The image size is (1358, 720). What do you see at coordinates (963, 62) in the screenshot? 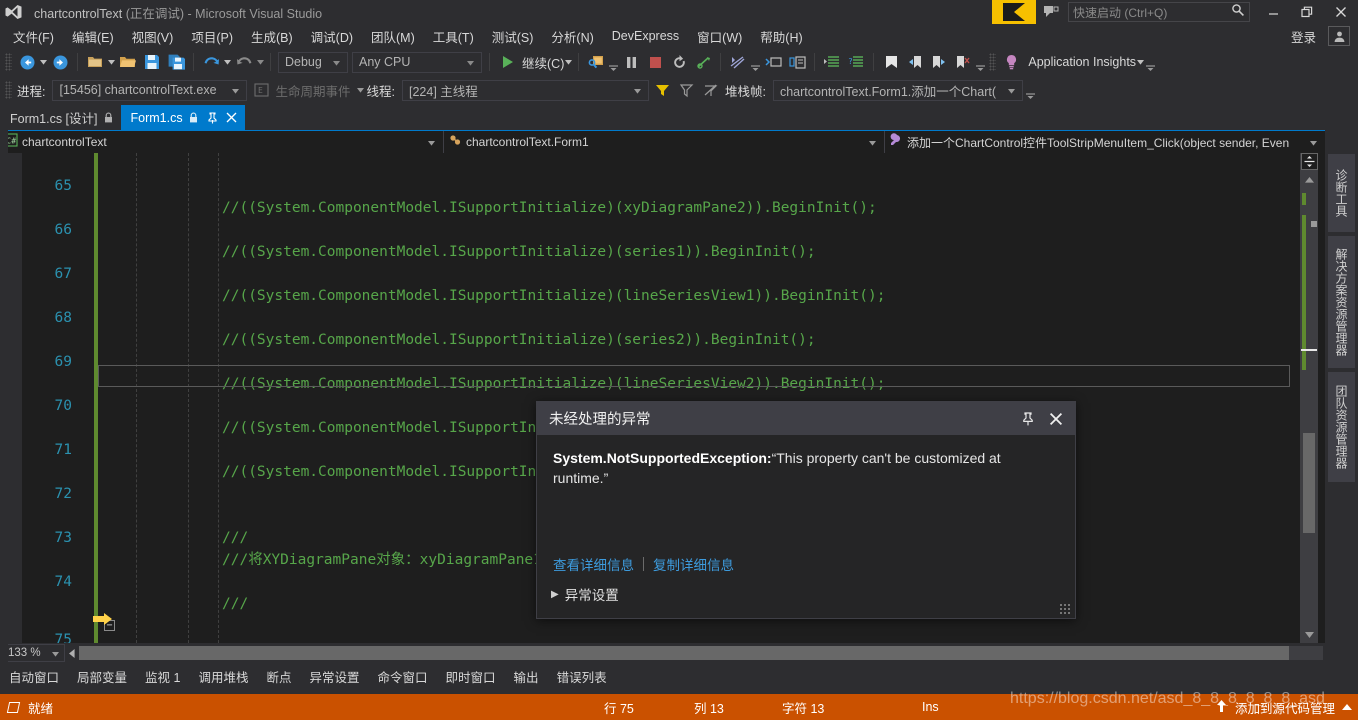
I see `clear-bookmarks-icon` at bounding box center [963, 62].